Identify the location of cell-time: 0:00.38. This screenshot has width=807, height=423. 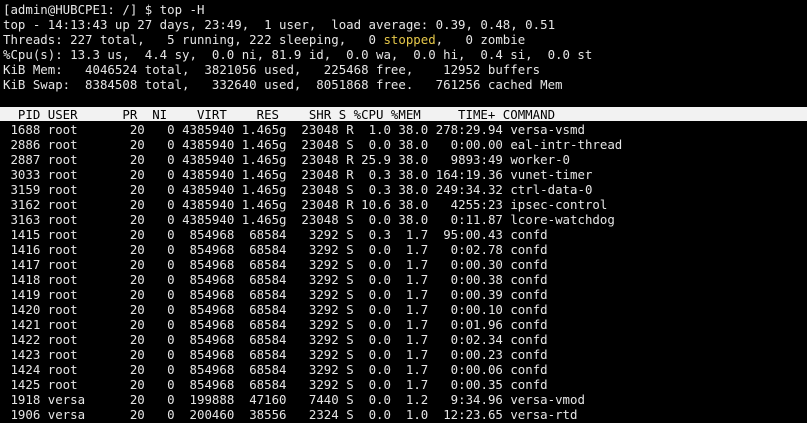
(473, 279).